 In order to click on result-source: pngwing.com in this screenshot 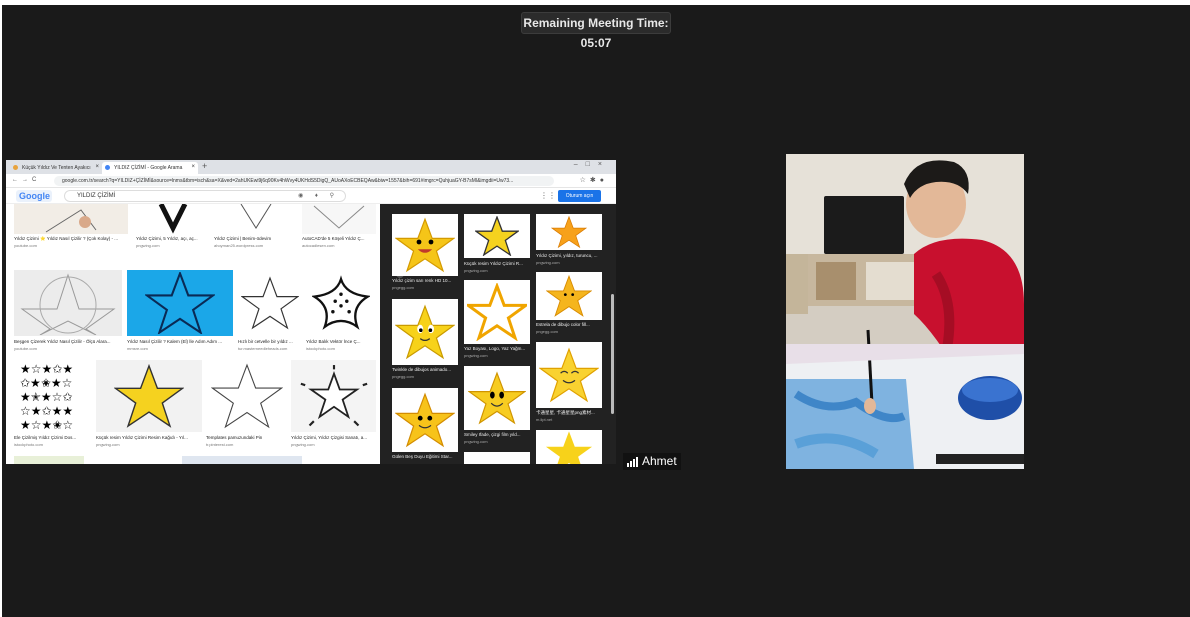, I will do `click(108, 444)`.